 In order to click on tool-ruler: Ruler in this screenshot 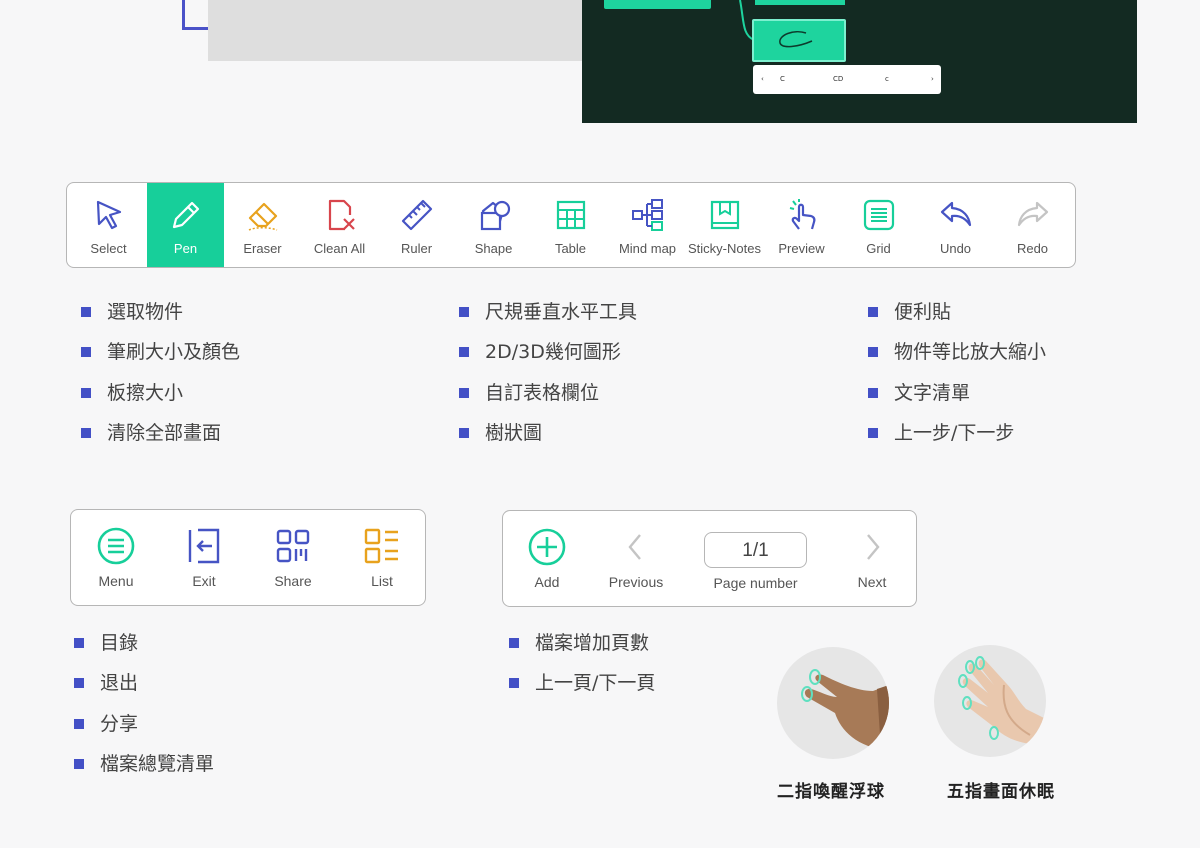, I will do `click(416, 225)`.